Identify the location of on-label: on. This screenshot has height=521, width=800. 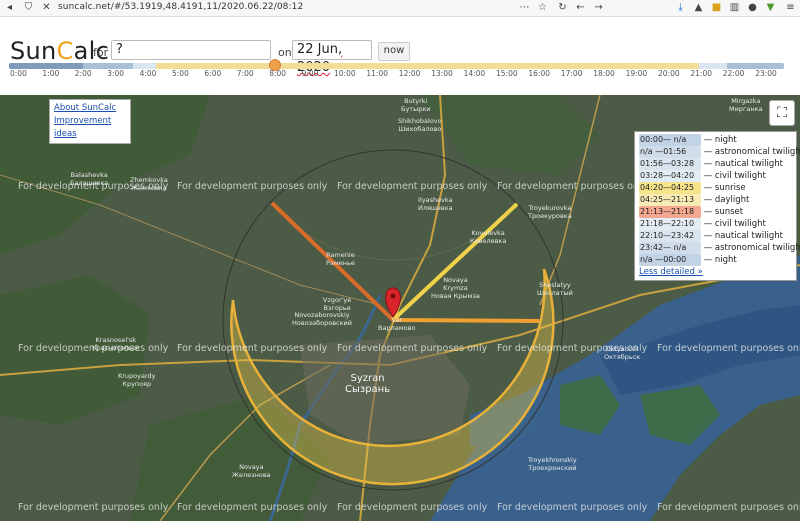
(285, 52).